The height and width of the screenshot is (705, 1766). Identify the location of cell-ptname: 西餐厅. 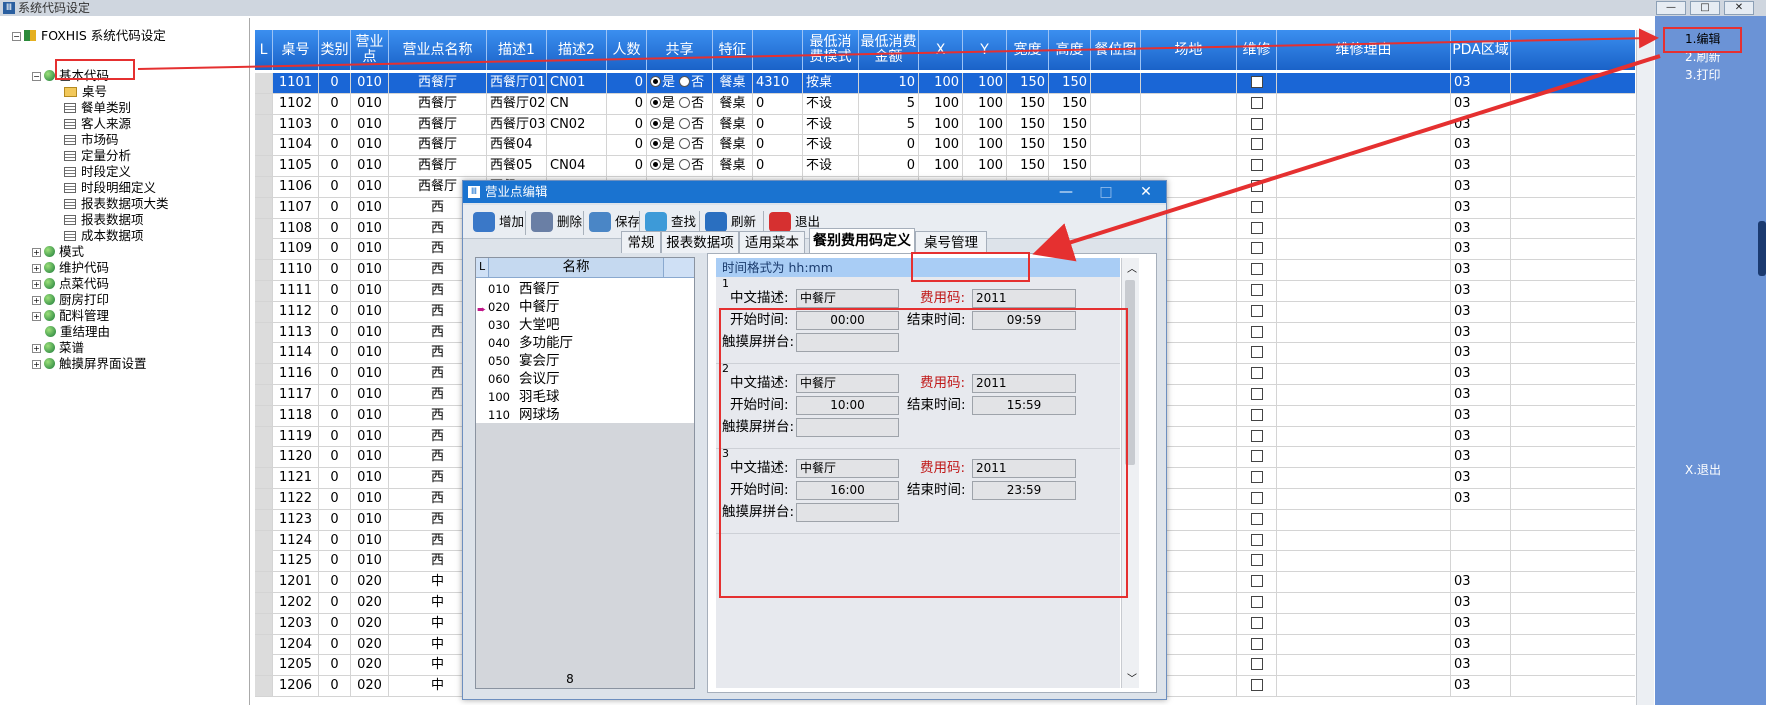
(438, 83).